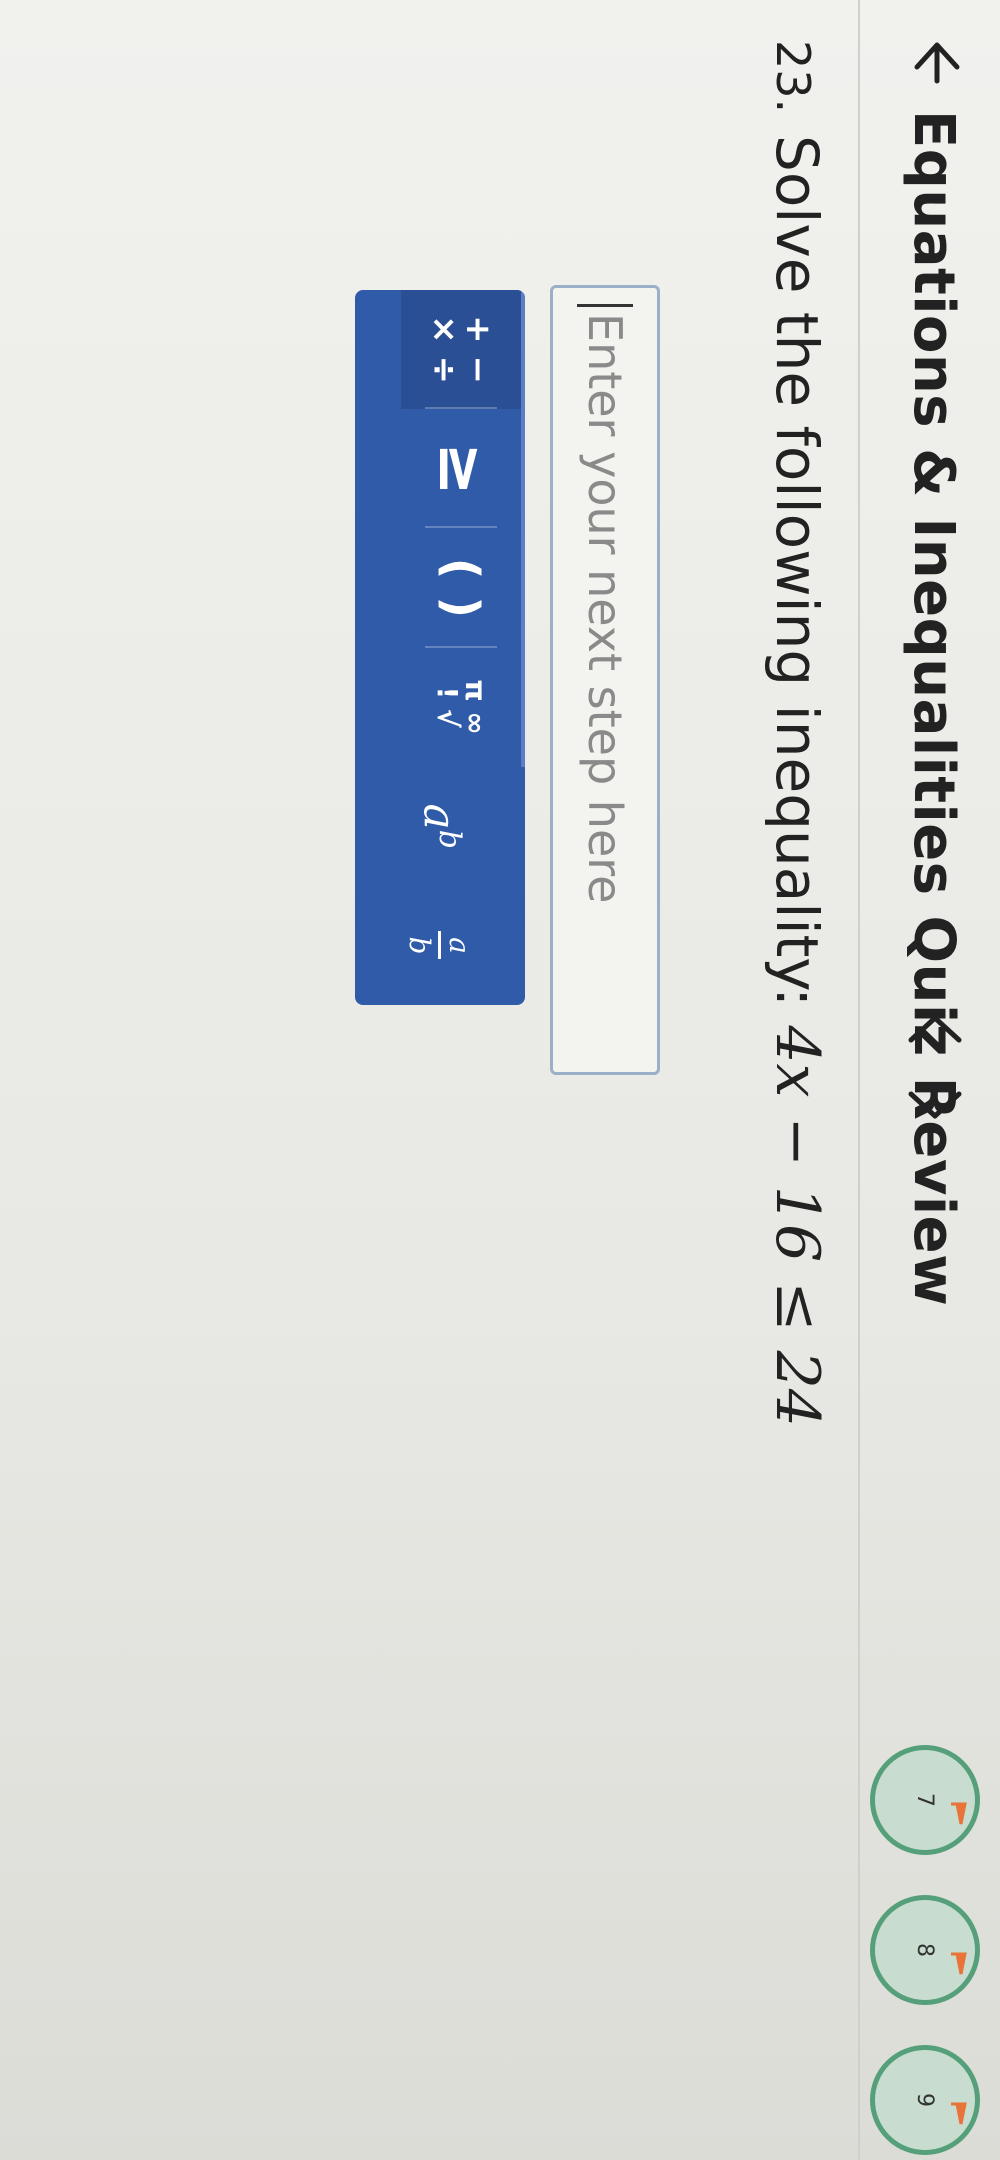  I want to click on parentheses-key-symbol: ( ), so click(461, 588).